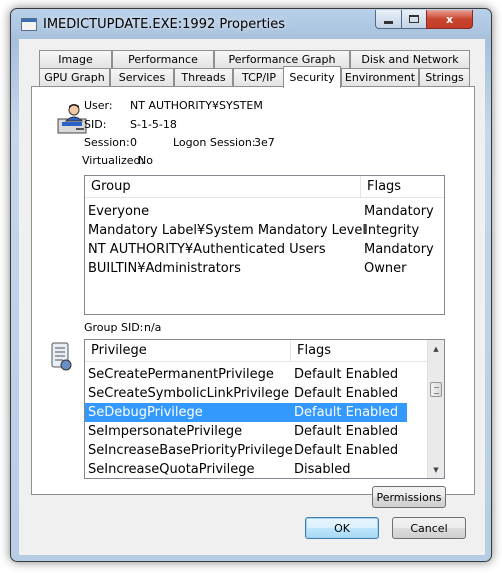 Image resolution: width=502 pixels, height=573 pixels. I want to click on group-name: BUILTIN¥Administrators, so click(164, 268).